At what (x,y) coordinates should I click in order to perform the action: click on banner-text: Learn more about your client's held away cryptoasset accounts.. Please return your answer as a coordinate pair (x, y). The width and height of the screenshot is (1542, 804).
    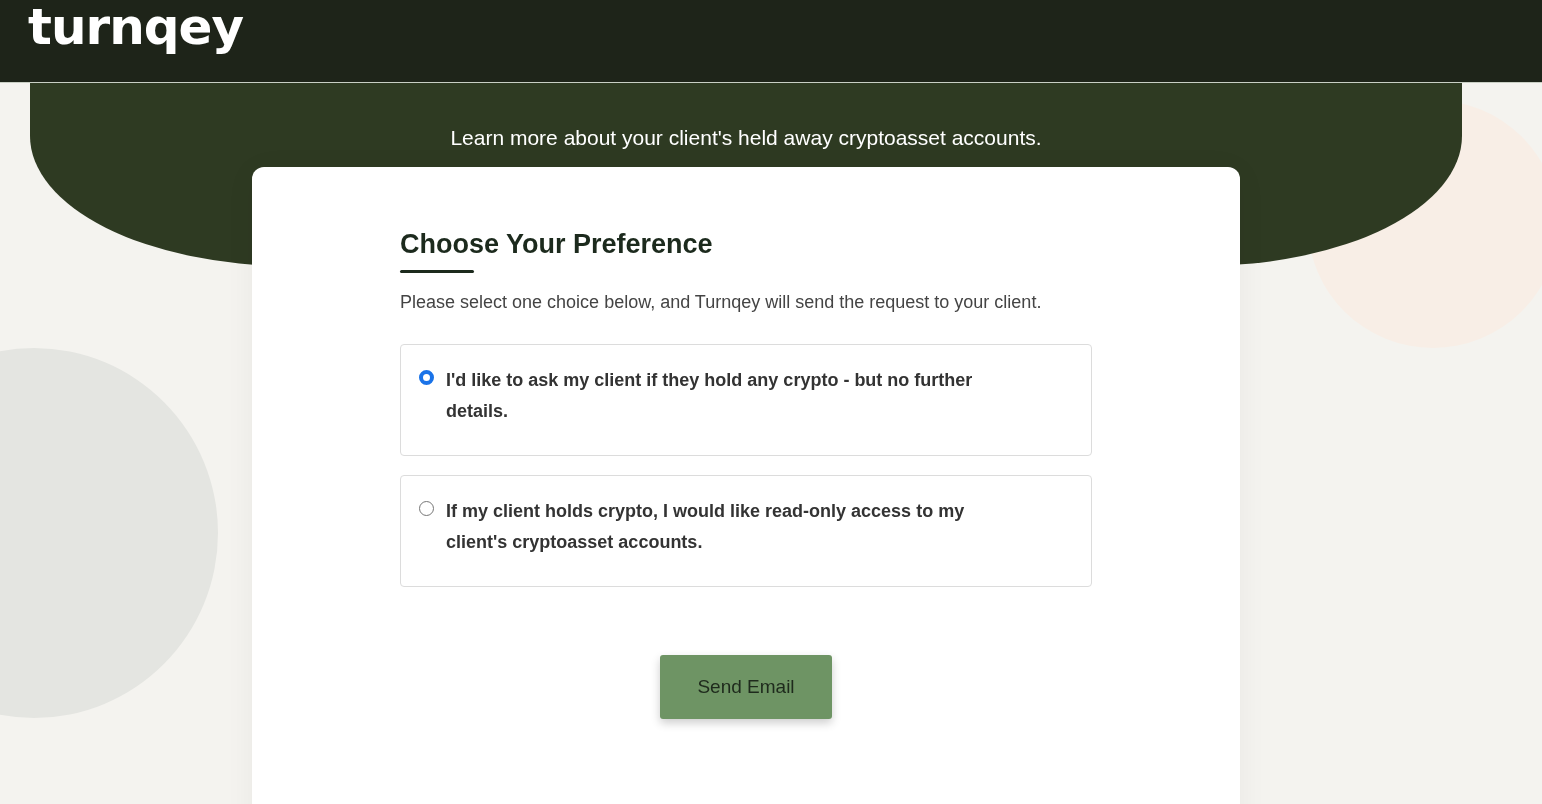
    Looking at the image, I should click on (746, 138).